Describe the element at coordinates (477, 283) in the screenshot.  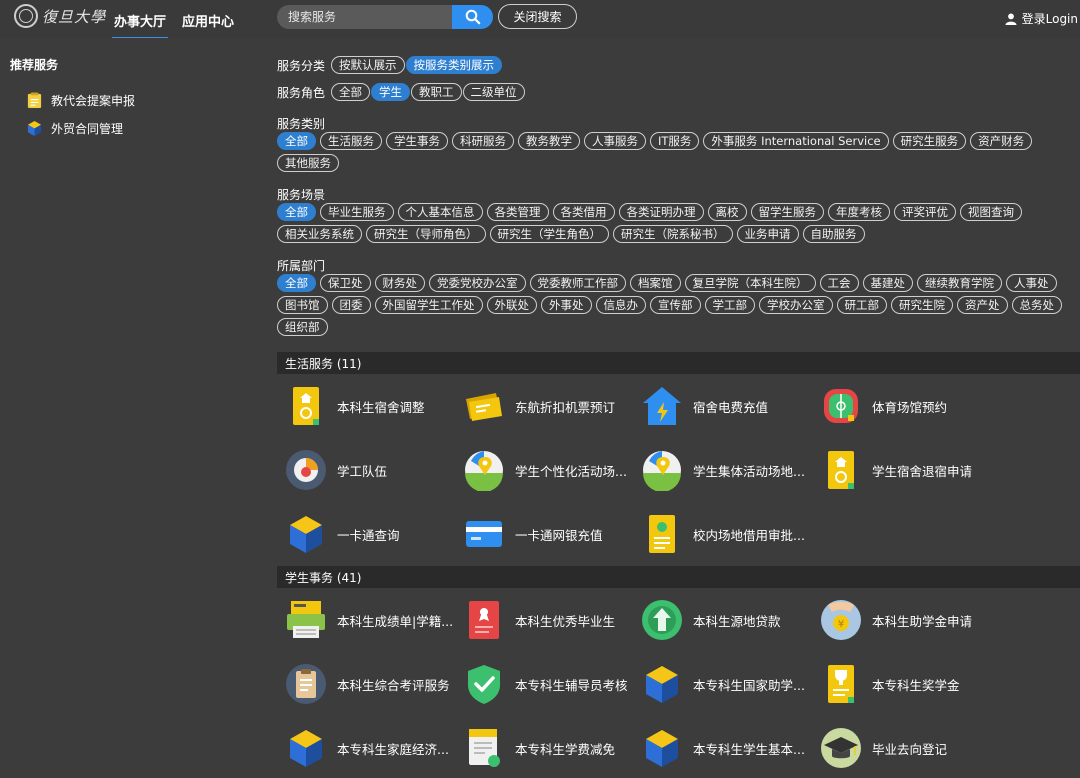
I see `department-chip: 党委党校办公室` at that location.